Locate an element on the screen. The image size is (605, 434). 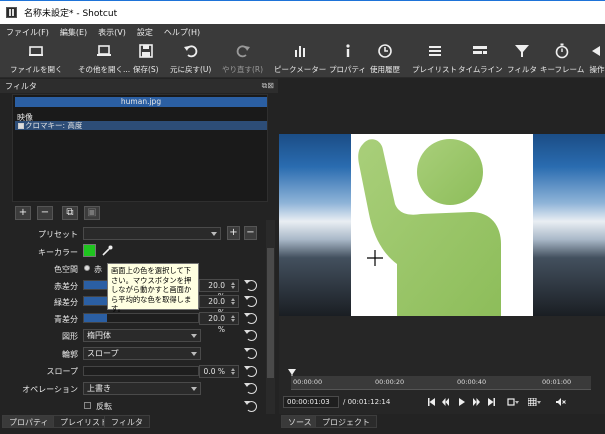
history-button: 使用履歴 is located at coordinates (385, 59).